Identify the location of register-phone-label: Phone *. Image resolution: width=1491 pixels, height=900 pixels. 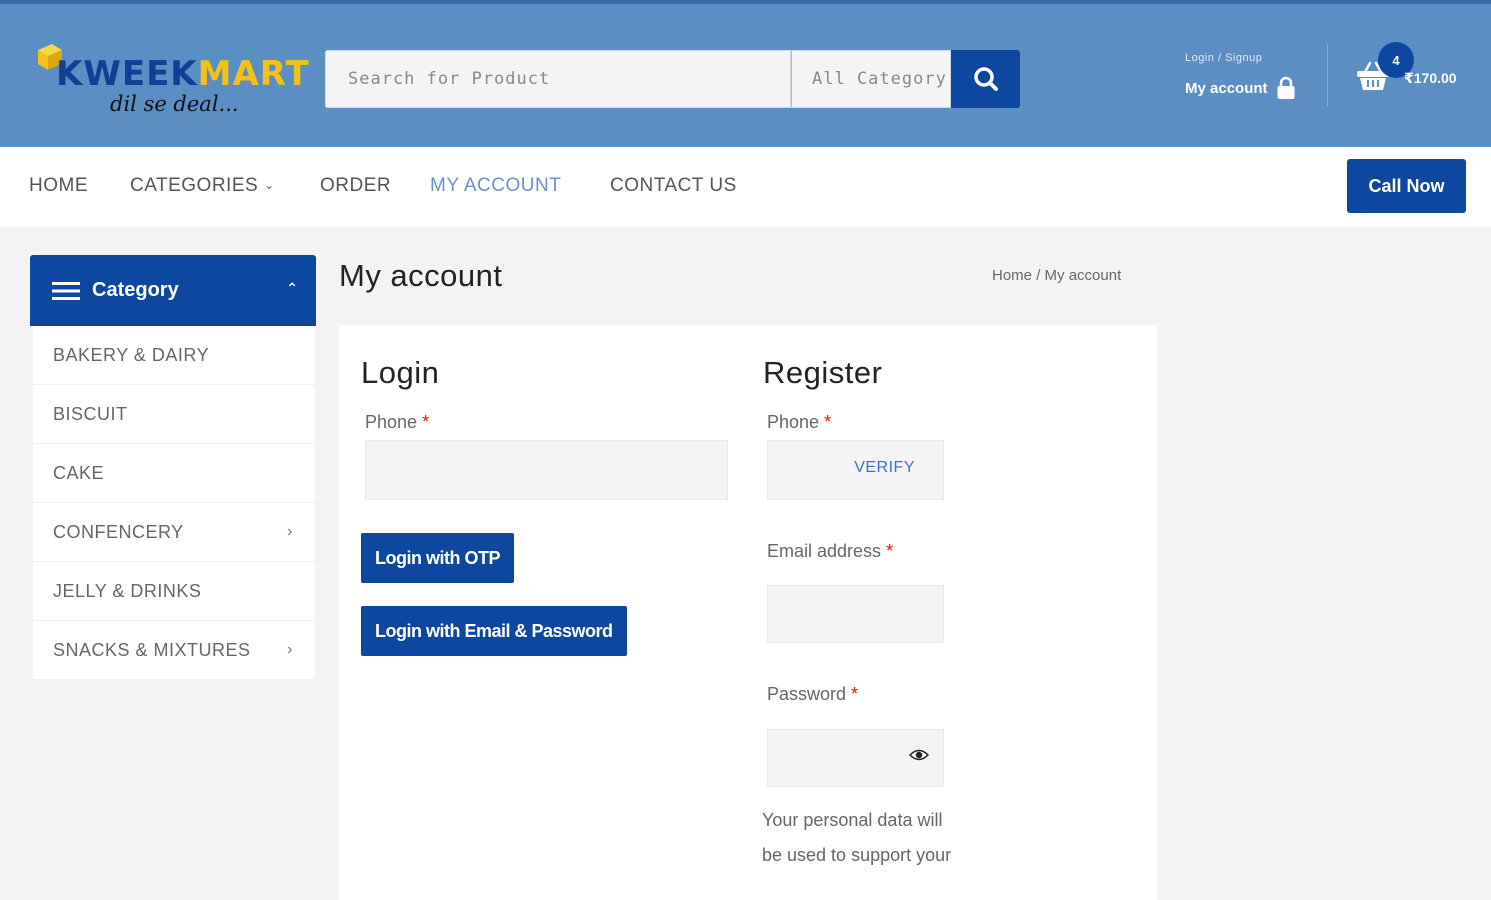
(799, 422).